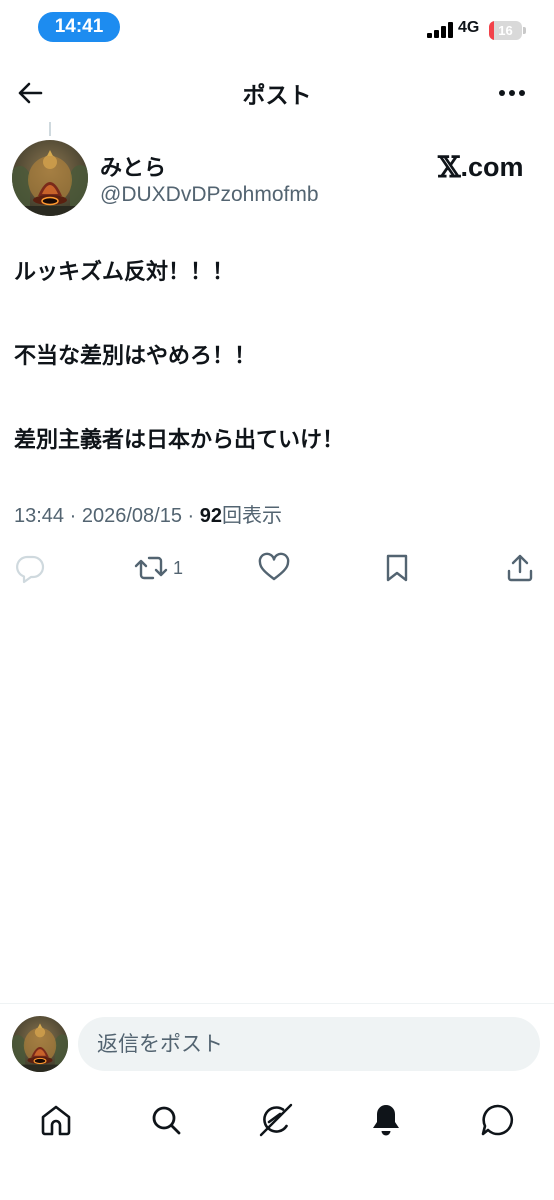 This screenshot has width=554, height=1200. What do you see at coordinates (79, 27) in the screenshot?
I see `status-time: 14:41` at bounding box center [79, 27].